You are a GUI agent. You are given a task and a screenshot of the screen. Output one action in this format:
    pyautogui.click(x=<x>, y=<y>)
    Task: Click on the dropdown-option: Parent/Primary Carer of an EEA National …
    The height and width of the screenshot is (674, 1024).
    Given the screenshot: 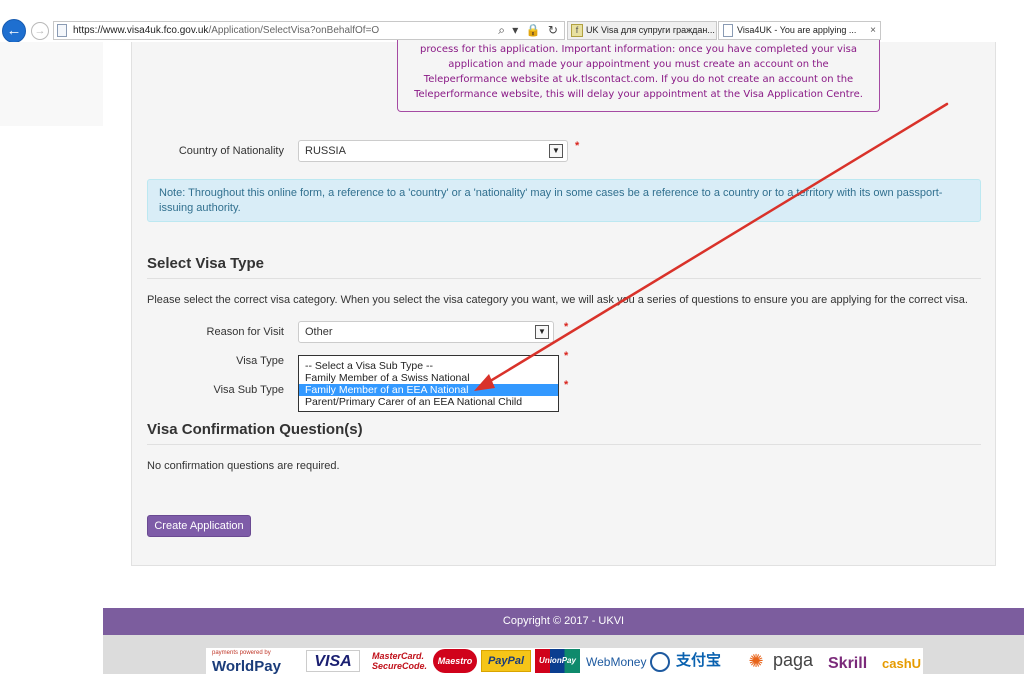 What is the action you would take?
    pyautogui.click(x=428, y=402)
    